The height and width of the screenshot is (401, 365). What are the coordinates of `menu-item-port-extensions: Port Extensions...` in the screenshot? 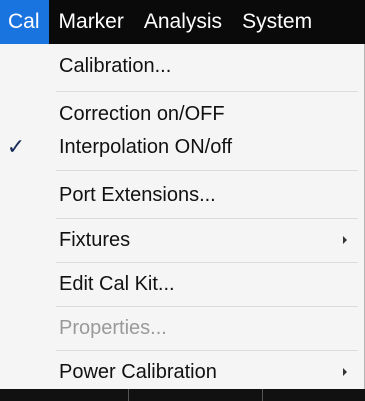 It's located at (182, 195).